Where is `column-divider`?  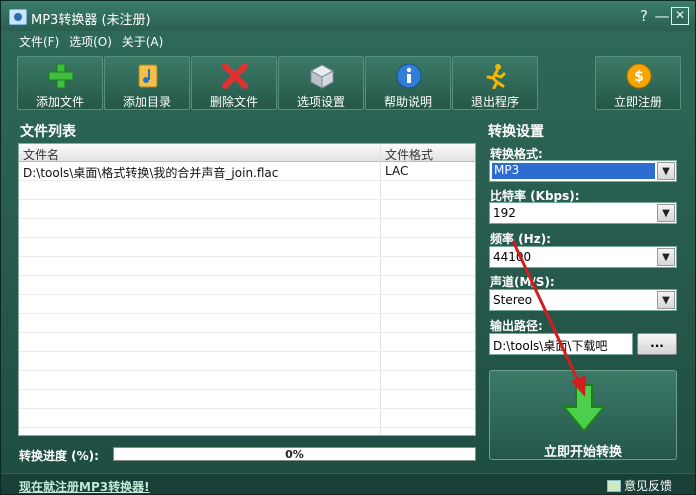
column-divider is located at coordinates (380, 289).